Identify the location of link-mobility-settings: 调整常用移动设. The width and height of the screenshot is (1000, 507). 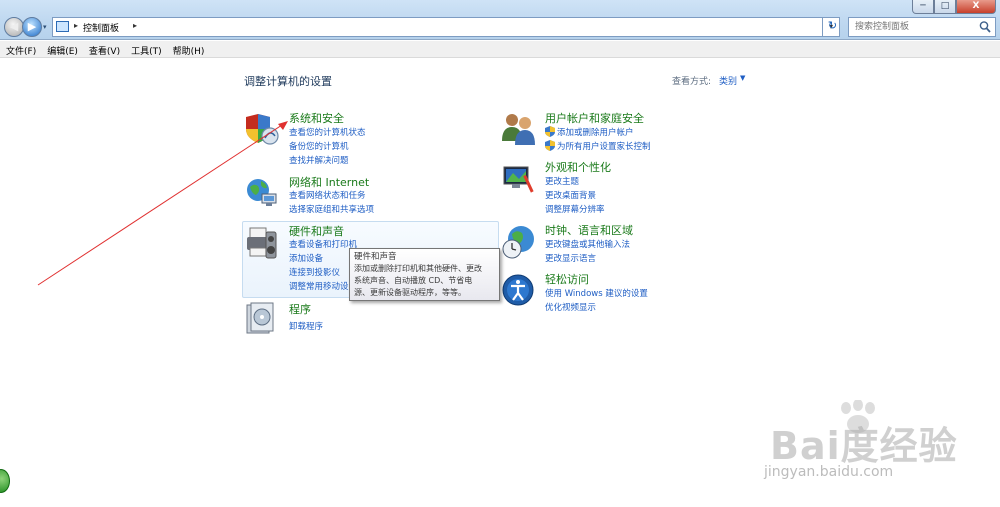
(319, 286).